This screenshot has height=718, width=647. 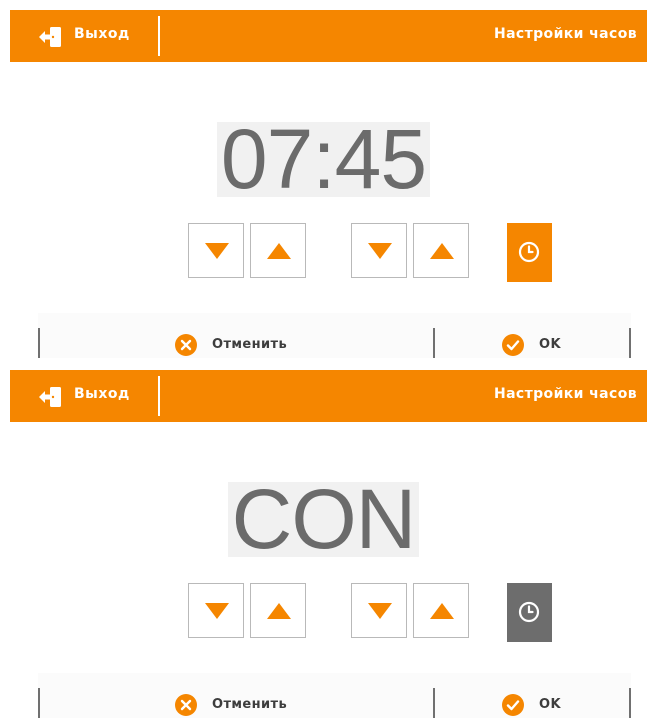 I want to click on mode-display-value: CON, so click(x=323, y=519).